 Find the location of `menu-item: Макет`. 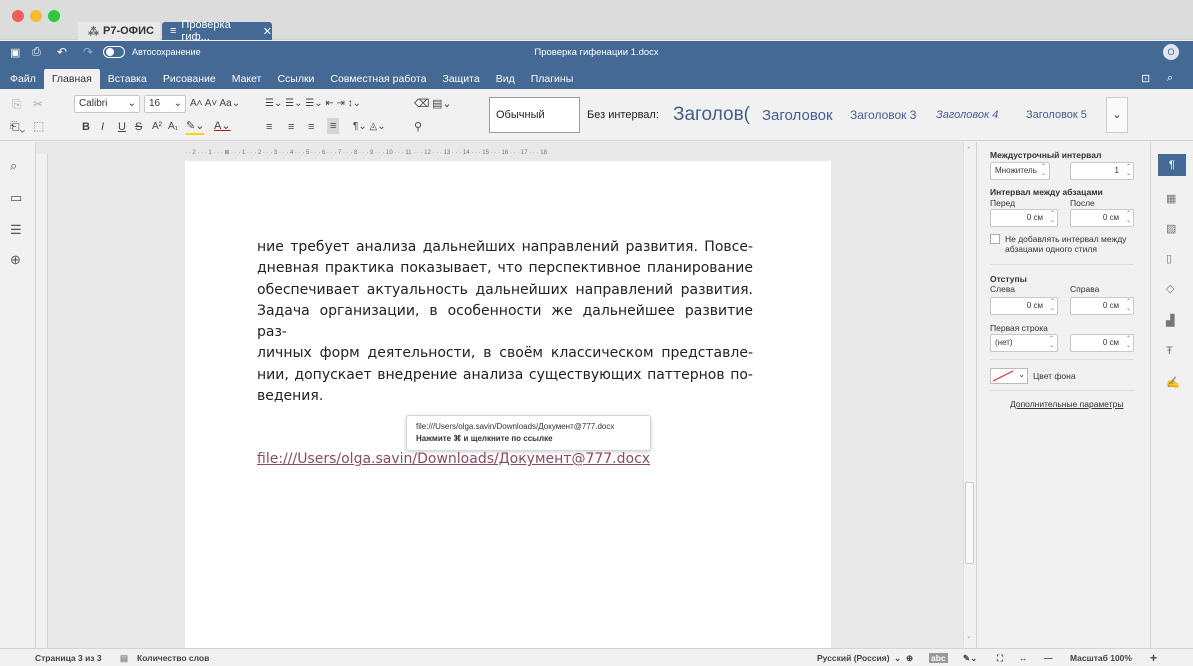

menu-item: Макет is located at coordinates (247, 79).